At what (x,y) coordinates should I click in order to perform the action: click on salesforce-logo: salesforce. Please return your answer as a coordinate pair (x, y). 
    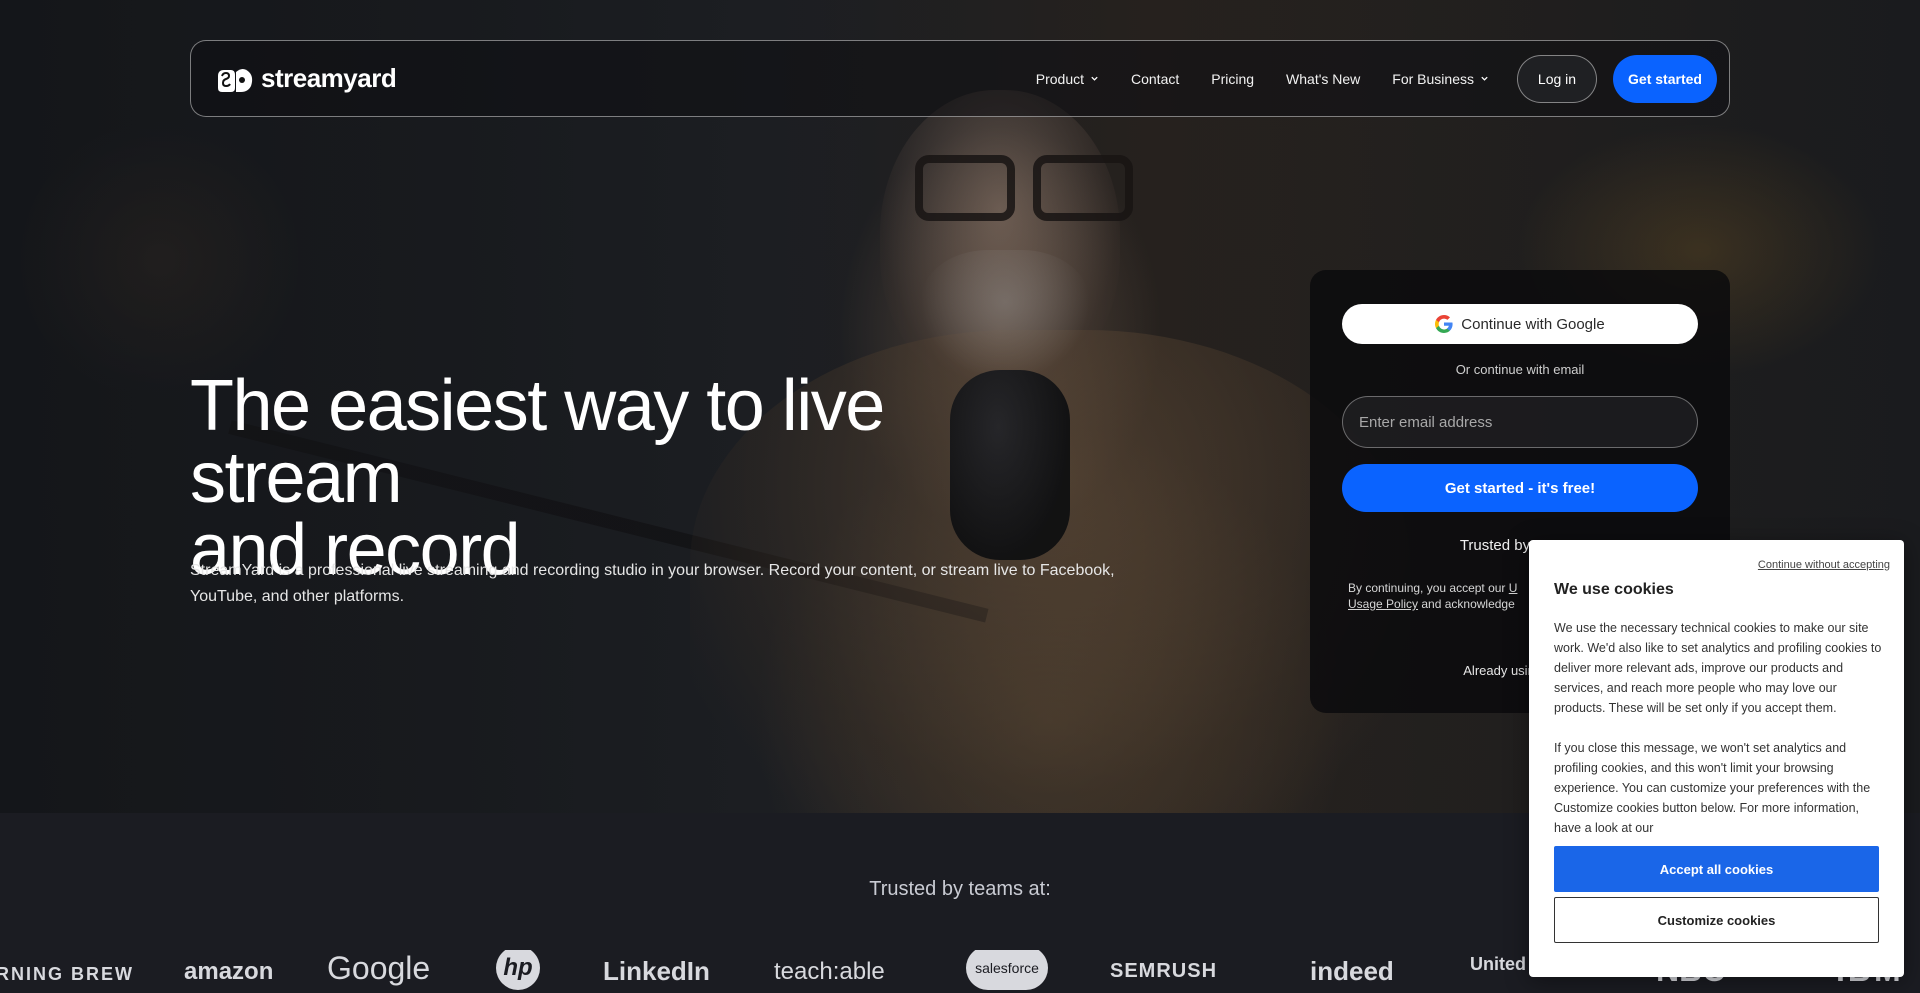
    Looking at the image, I should click on (1007, 970).